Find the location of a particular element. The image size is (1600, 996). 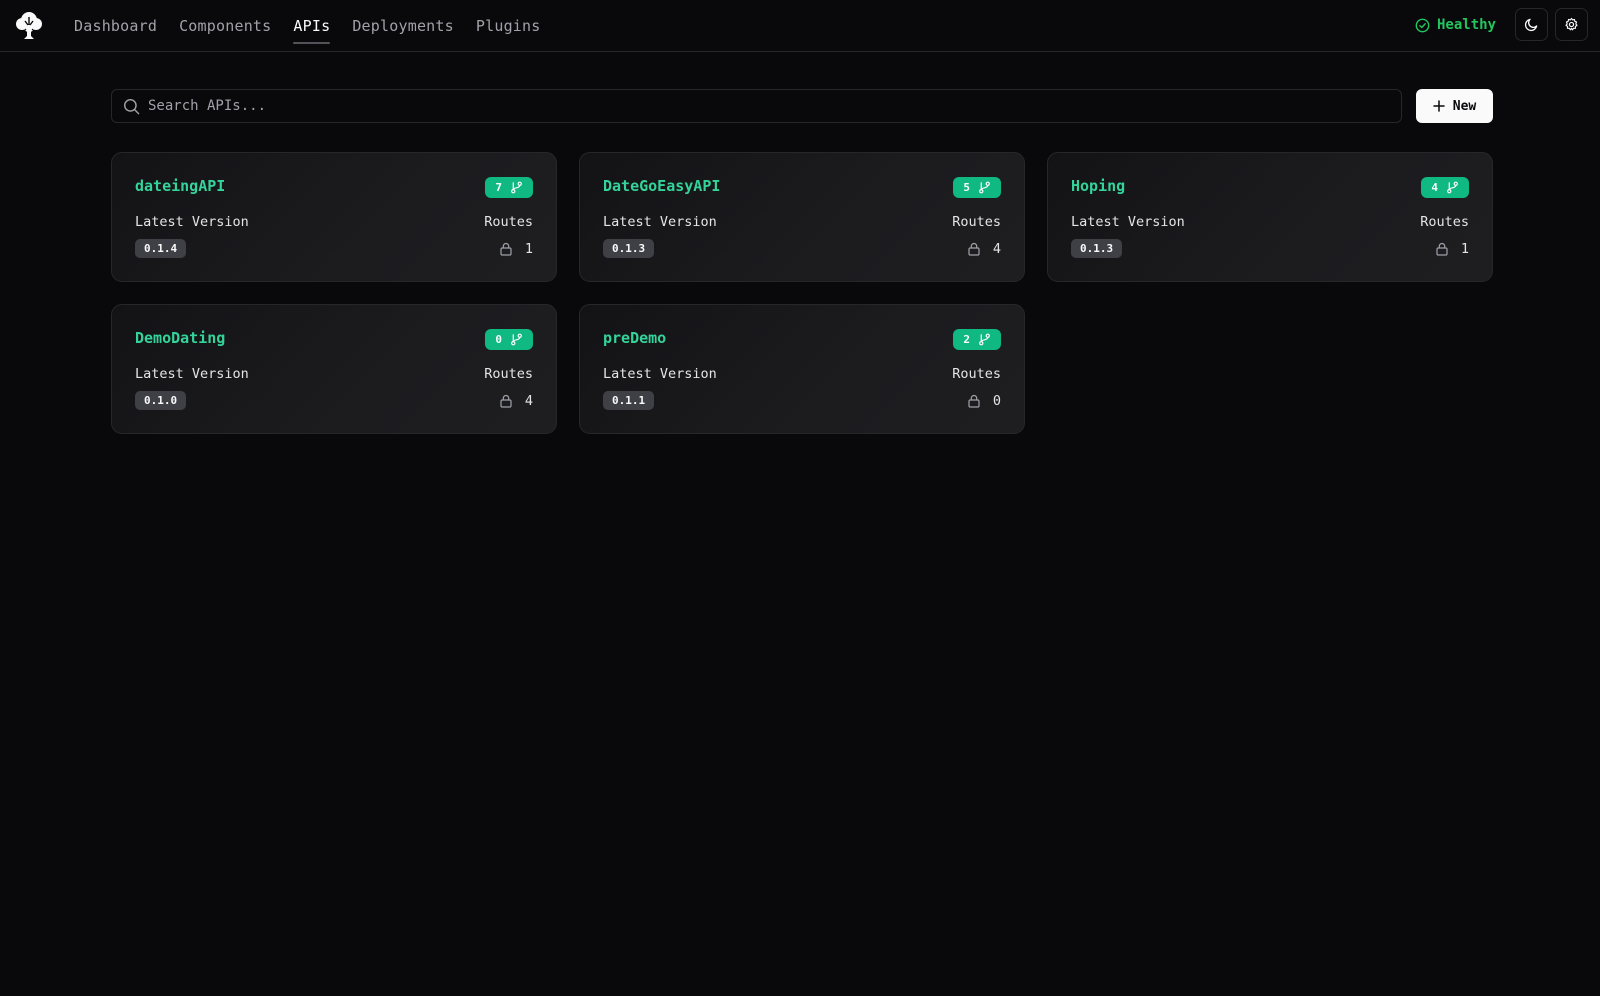

latest-version-chip: 0.1.1 is located at coordinates (629, 400).